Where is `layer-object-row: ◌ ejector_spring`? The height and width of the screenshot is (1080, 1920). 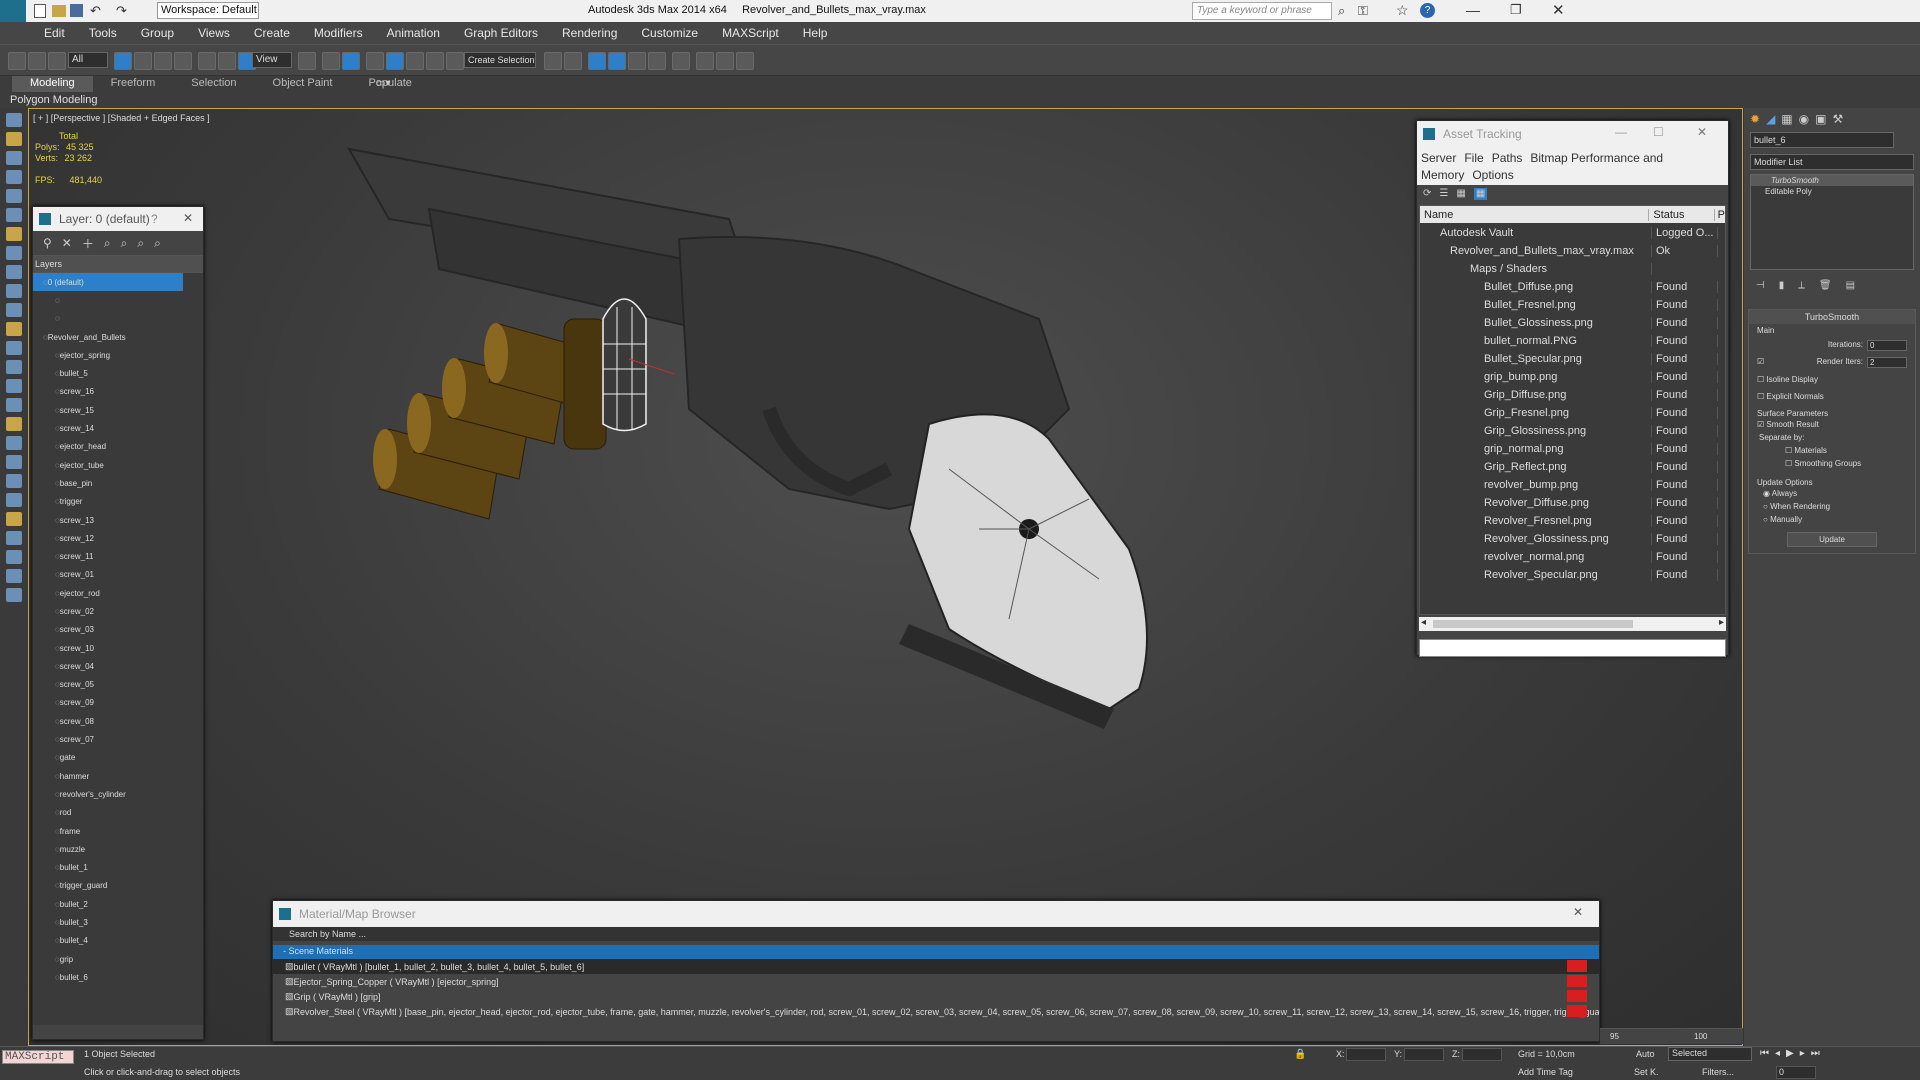 layer-object-row: ◌ ejector_spring is located at coordinates (118, 355).